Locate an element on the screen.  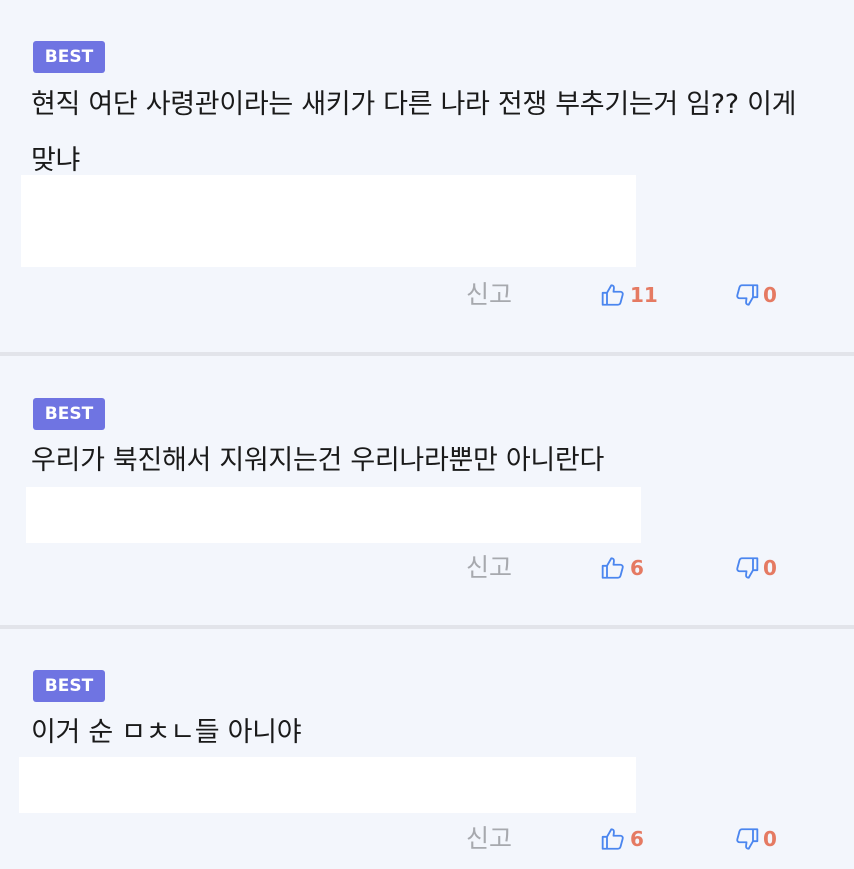
comment-actions: 신고 11 0 is located at coordinates (427, 295).